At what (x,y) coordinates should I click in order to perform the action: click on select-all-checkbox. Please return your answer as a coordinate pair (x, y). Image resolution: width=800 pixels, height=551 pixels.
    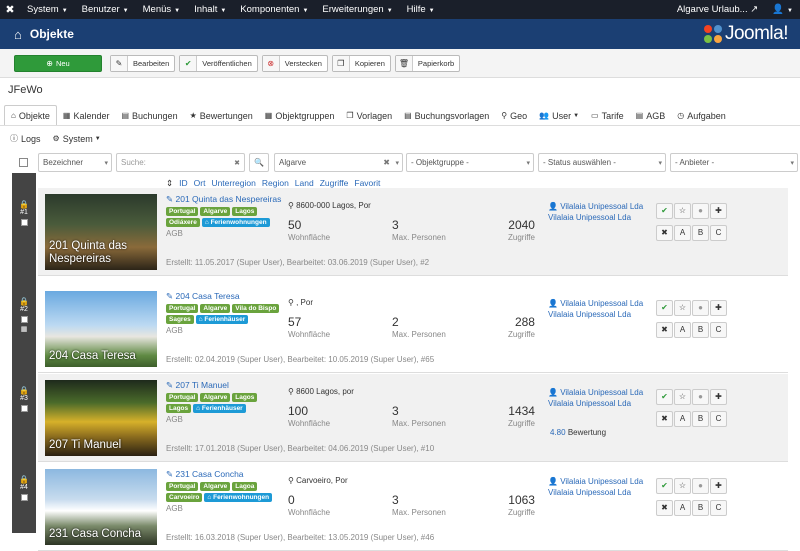
    Looking at the image, I should click on (23, 162).